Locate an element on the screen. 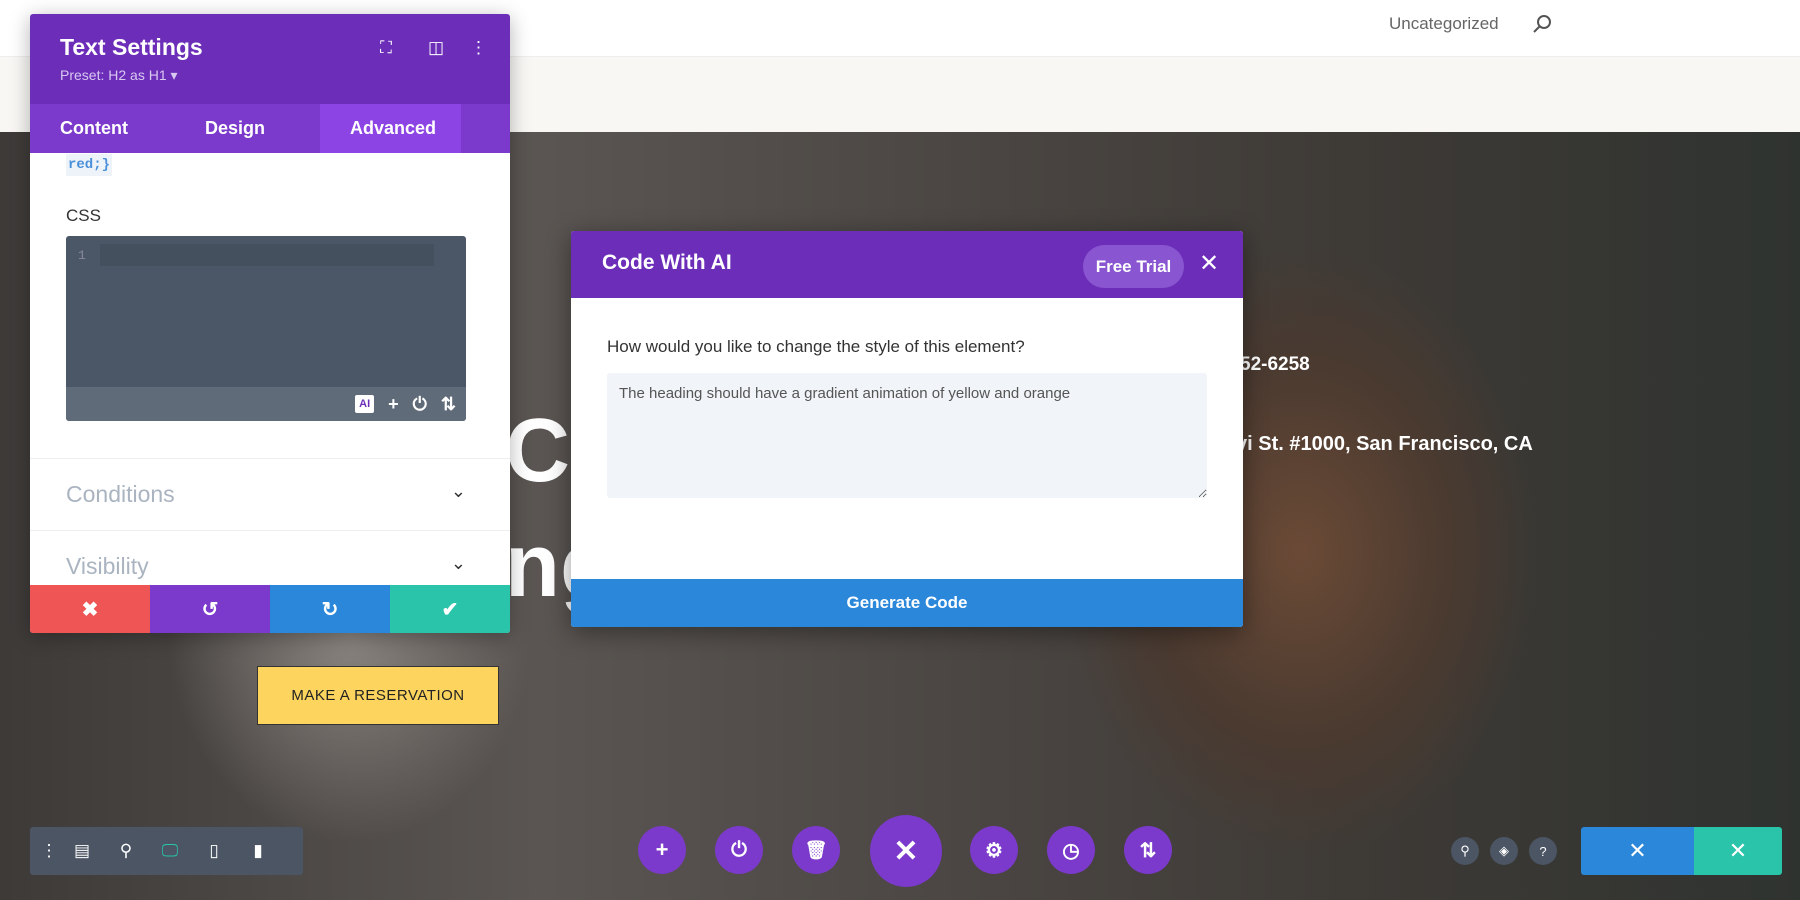 The image size is (1800, 900). layers-icon: ◈ is located at coordinates (1504, 851).